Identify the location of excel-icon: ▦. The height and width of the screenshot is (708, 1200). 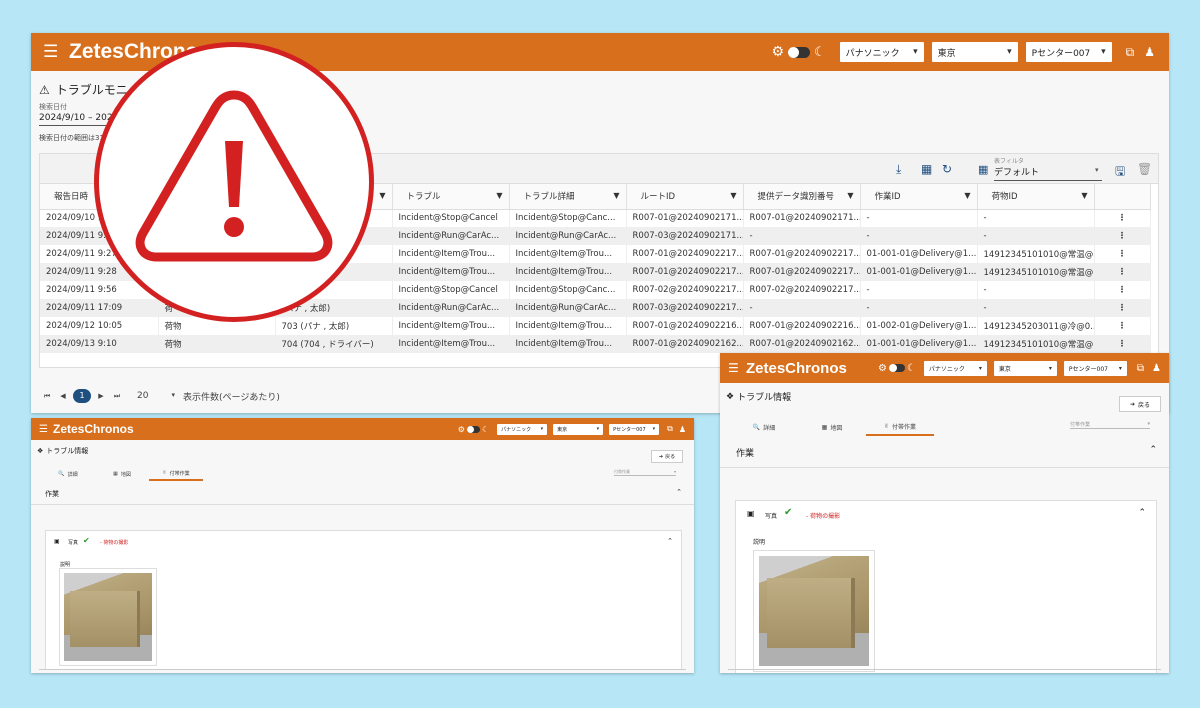
(926, 169).